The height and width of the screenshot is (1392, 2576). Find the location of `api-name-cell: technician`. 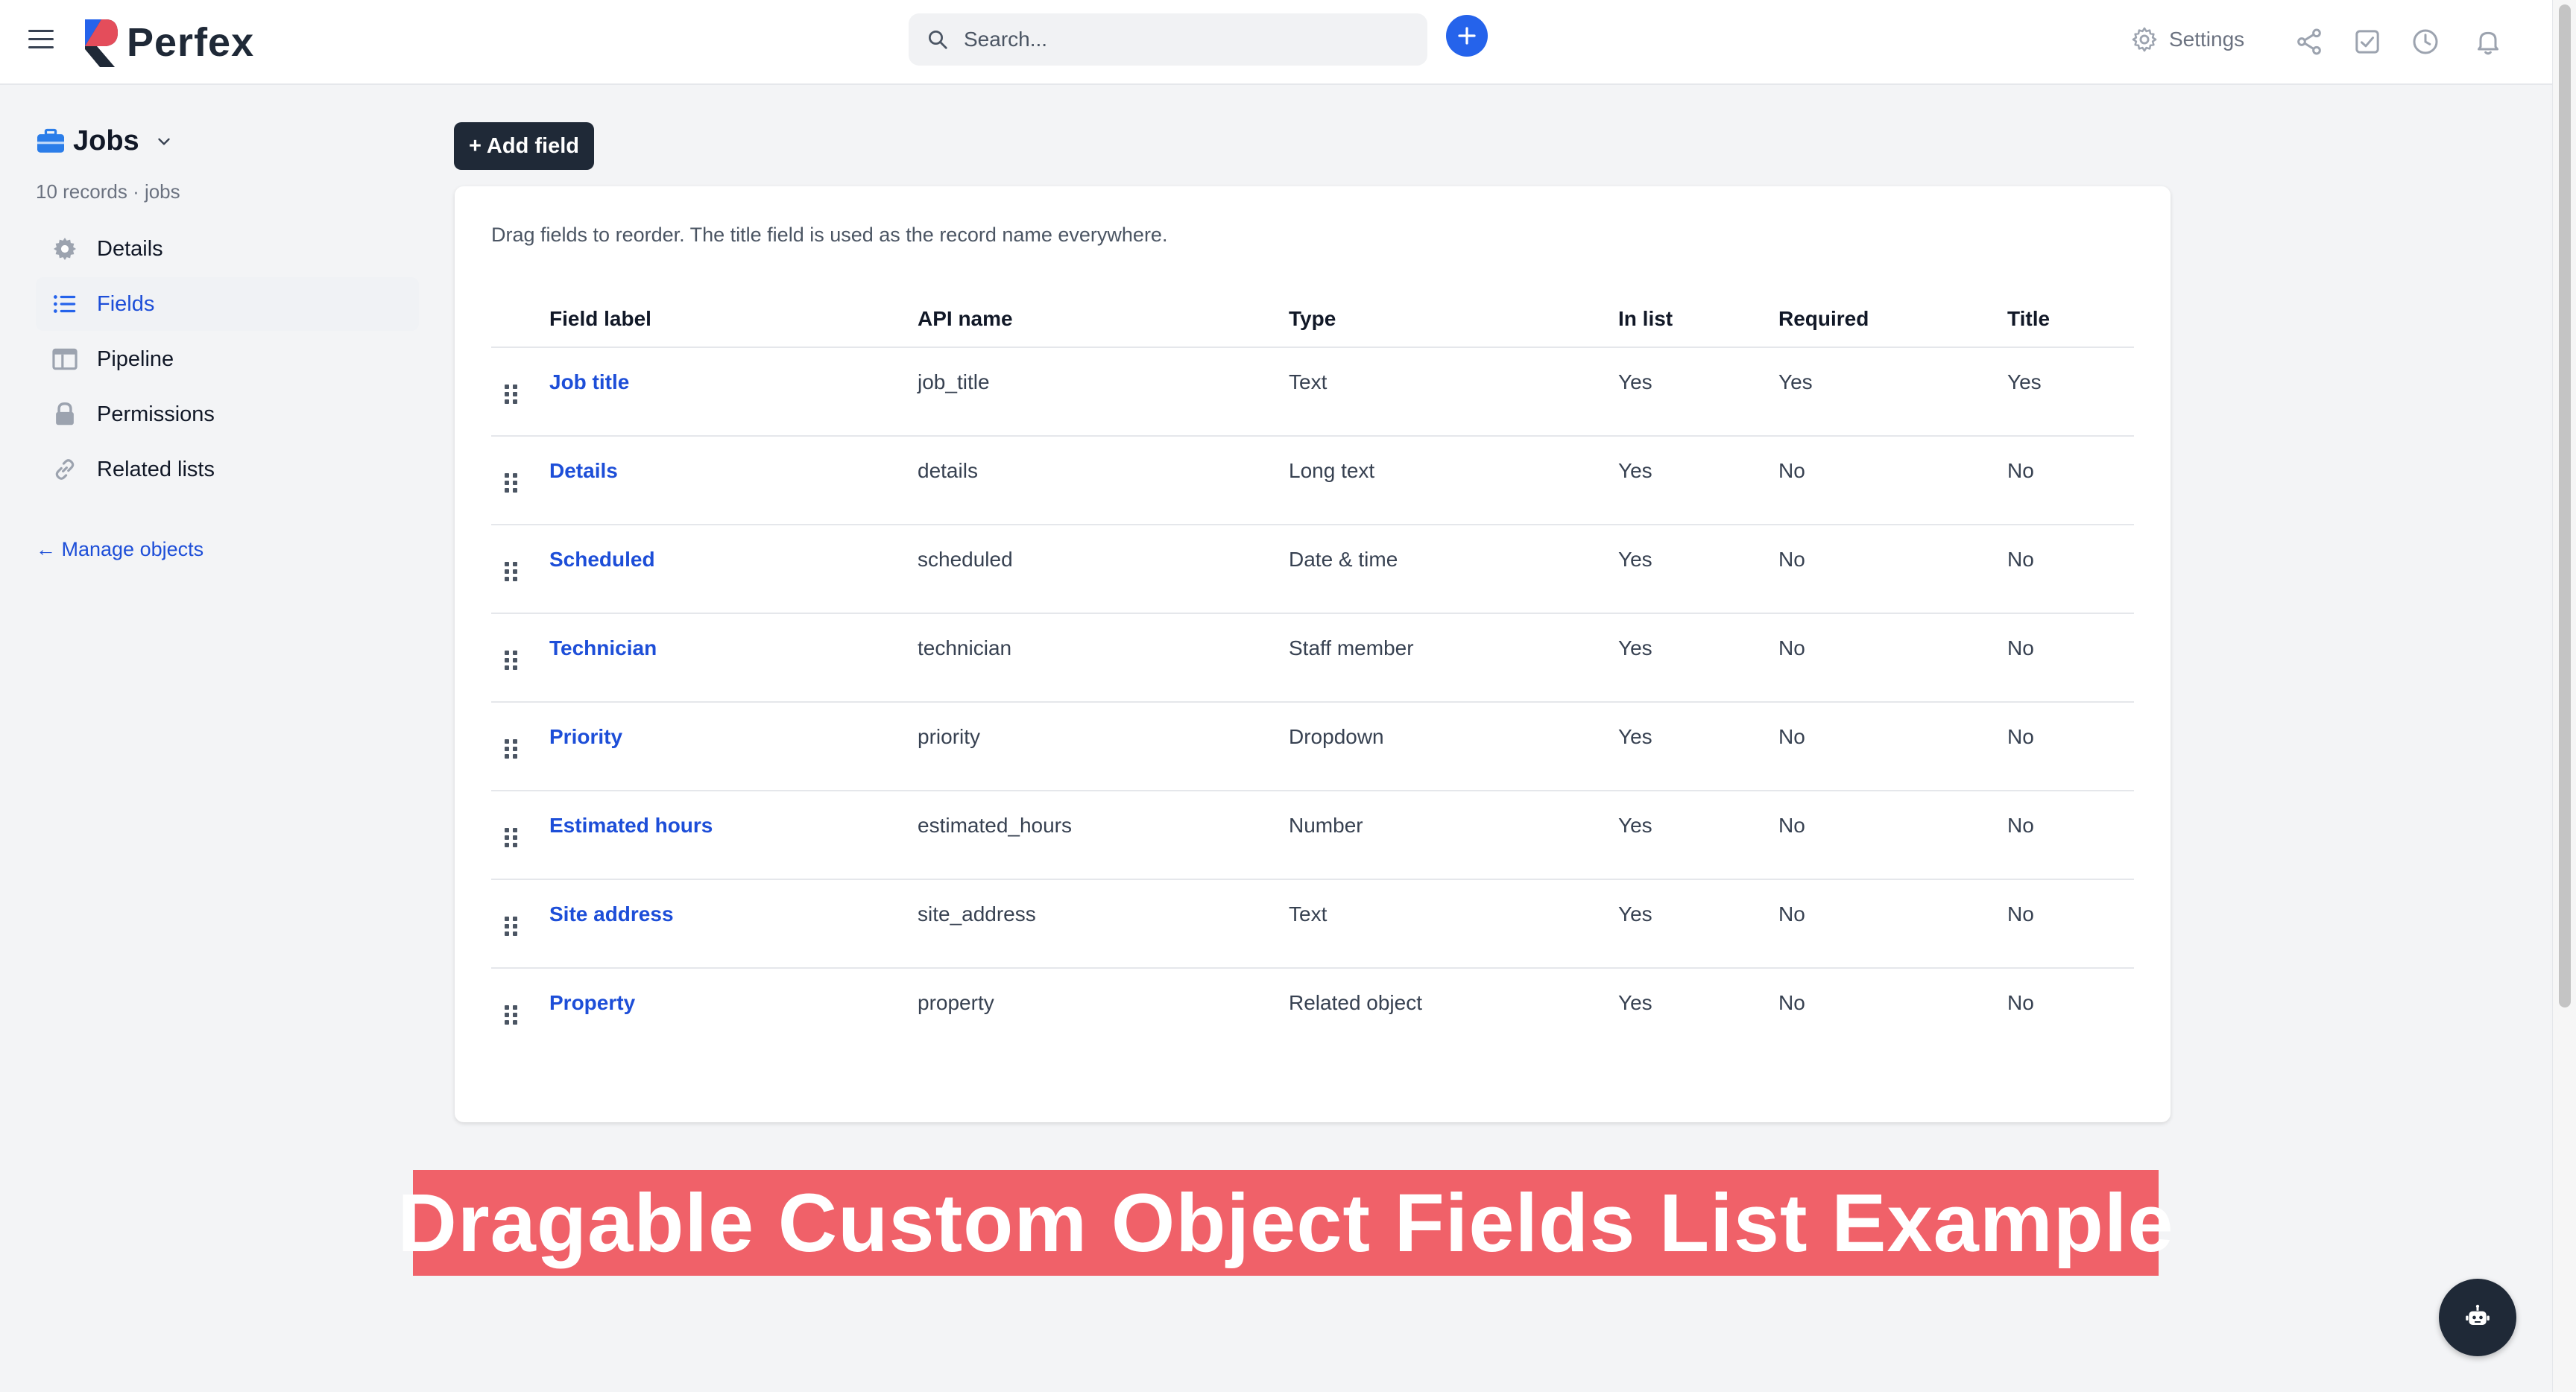

api-name-cell: technician is located at coordinates (1103, 658).